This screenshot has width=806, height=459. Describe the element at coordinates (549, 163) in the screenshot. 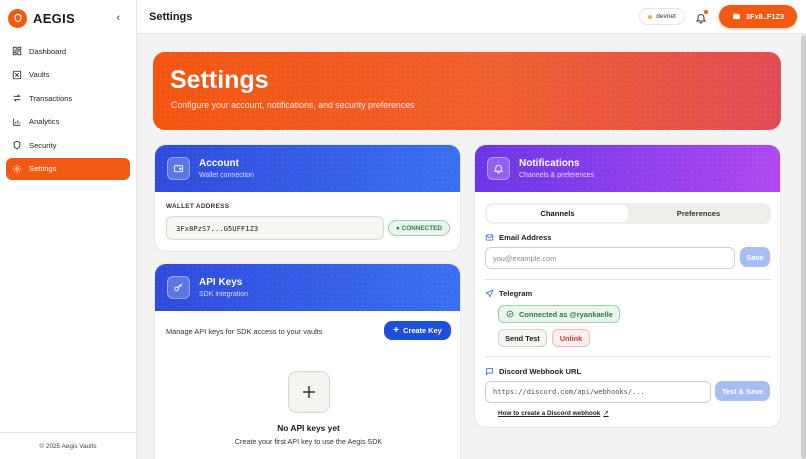

I see `notifications-title: Notifications` at that location.